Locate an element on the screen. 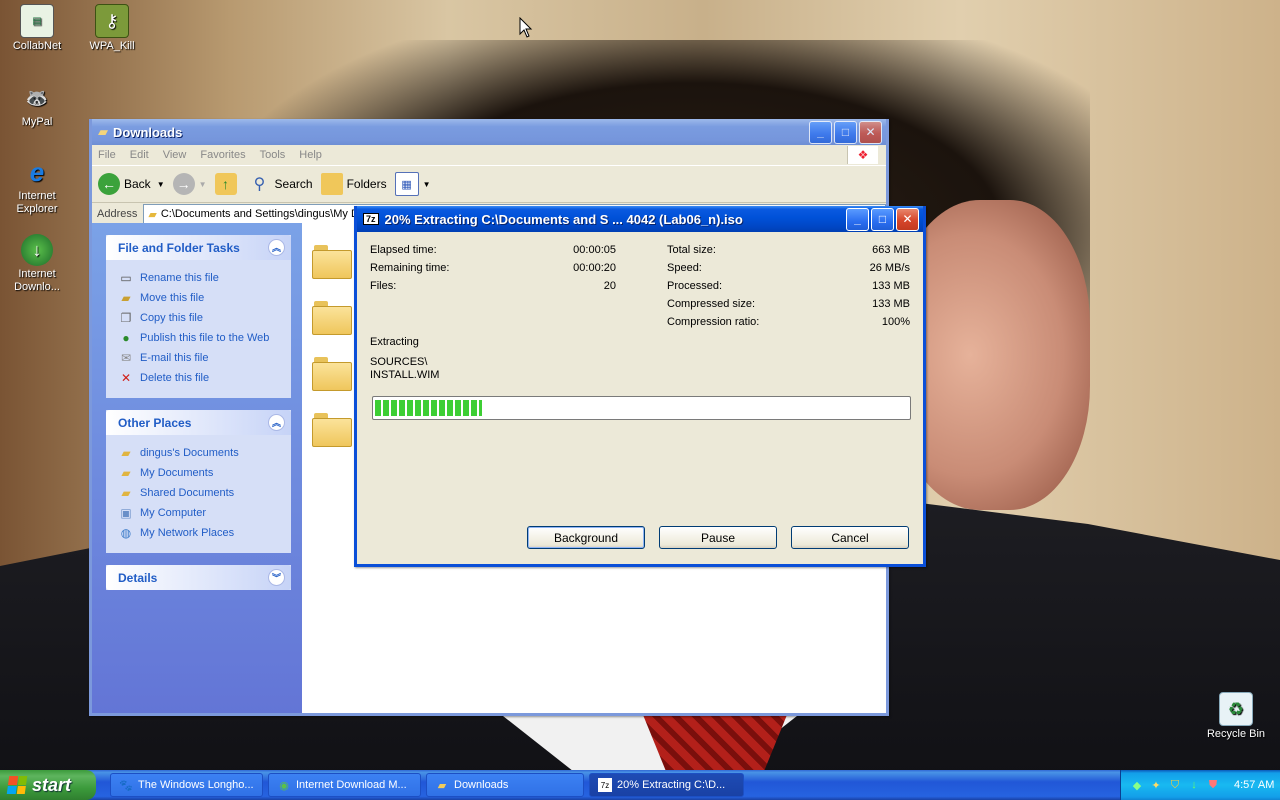 Image resolution: width=1280 pixels, height=800 pixels. up-folder-icon: ↑ is located at coordinates (225, 184).